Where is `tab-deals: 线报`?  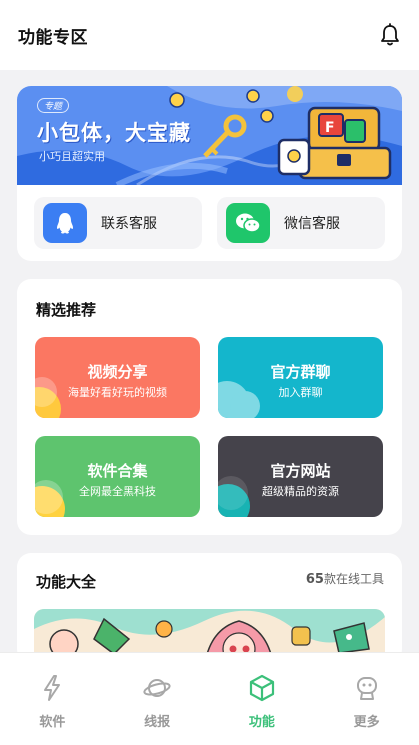
tab-deals: 线报 is located at coordinates (157, 699).